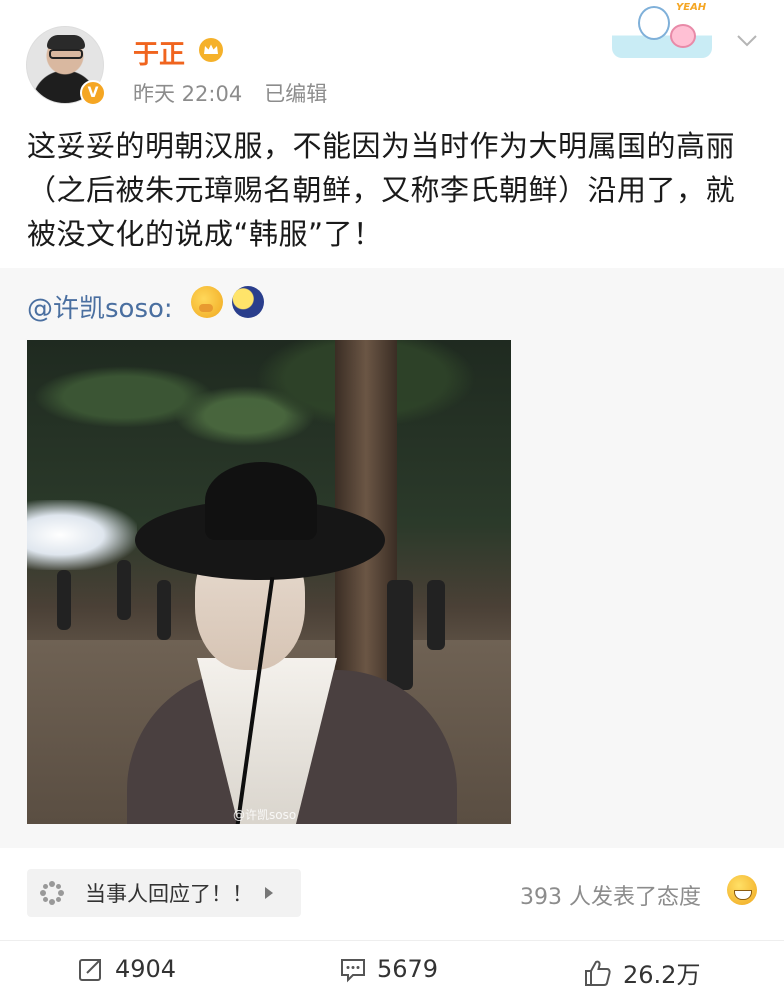 The width and height of the screenshot is (784, 1000). I want to click on avatar-glasses, so click(66, 54).